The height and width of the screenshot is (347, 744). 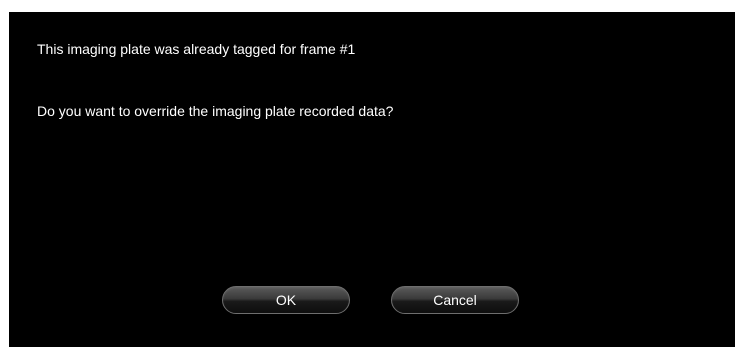 I want to click on cancel-button: Cancel, so click(x=455, y=300).